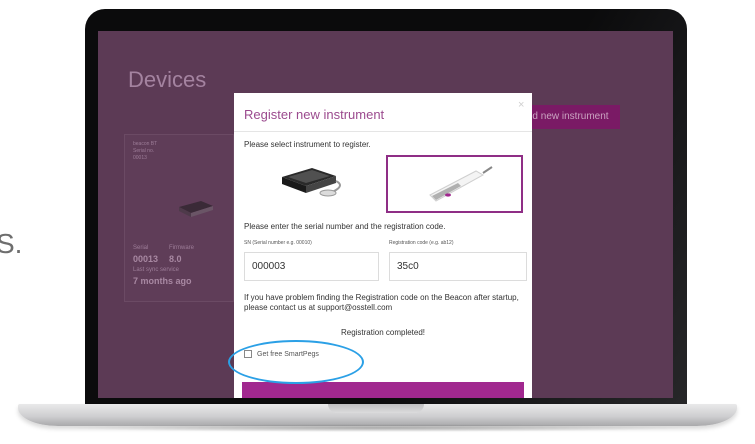 Image resolution: width=755 pixels, height=444 pixels. Describe the element at coordinates (377, 428) in the screenshot. I see `laptop-shadow` at that location.